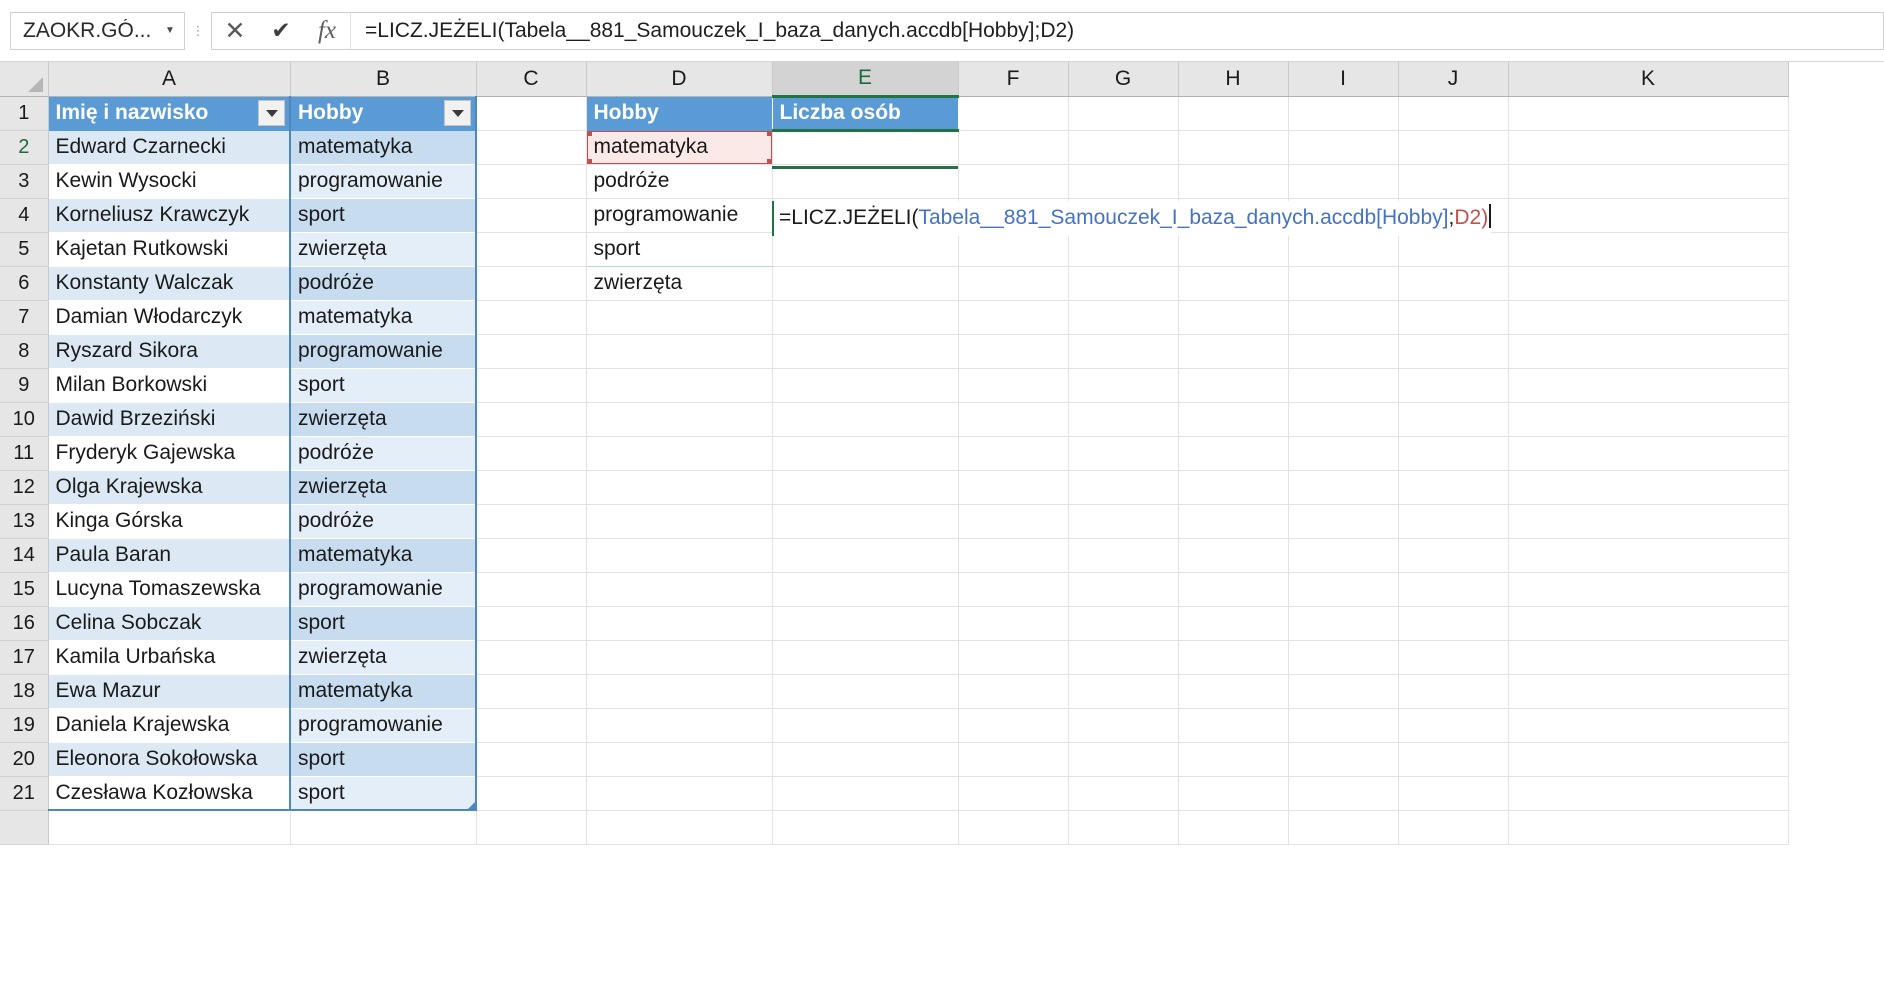  Describe the element at coordinates (1013, 623) in the screenshot. I see `cell-F16` at that location.